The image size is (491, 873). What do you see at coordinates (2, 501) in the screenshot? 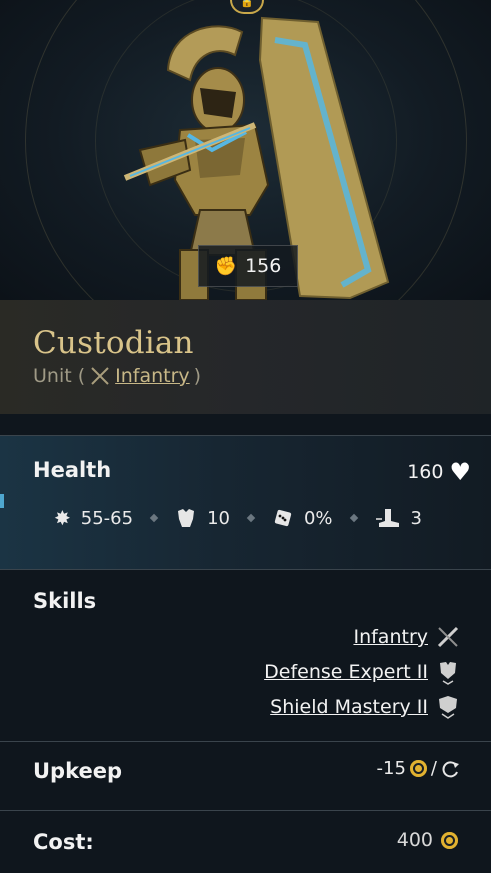
I see `selection-marker` at bounding box center [2, 501].